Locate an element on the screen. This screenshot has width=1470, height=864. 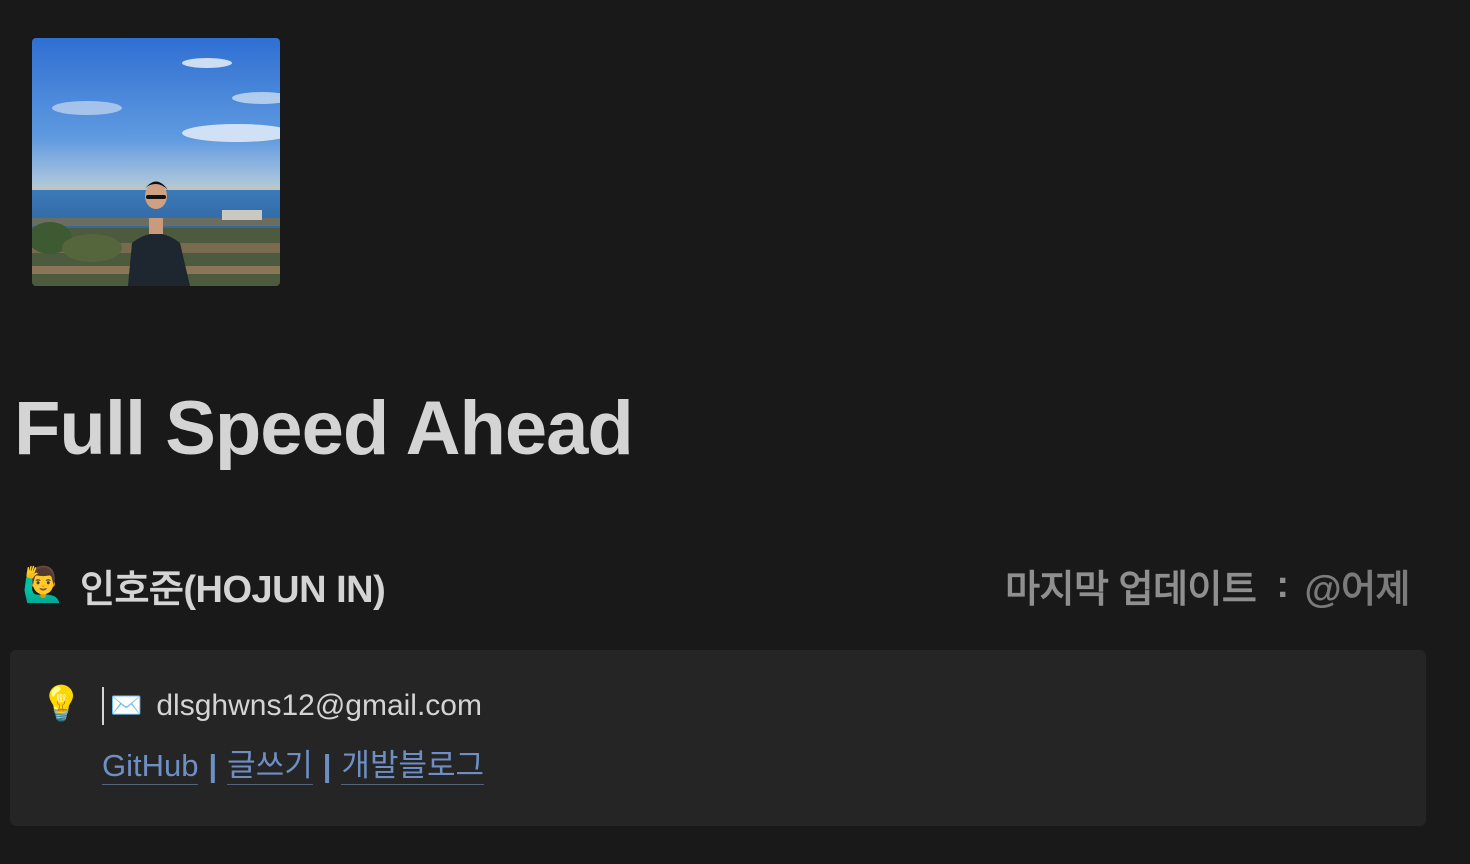
page-title: Full Speed Ahead is located at coordinates (324, 429).